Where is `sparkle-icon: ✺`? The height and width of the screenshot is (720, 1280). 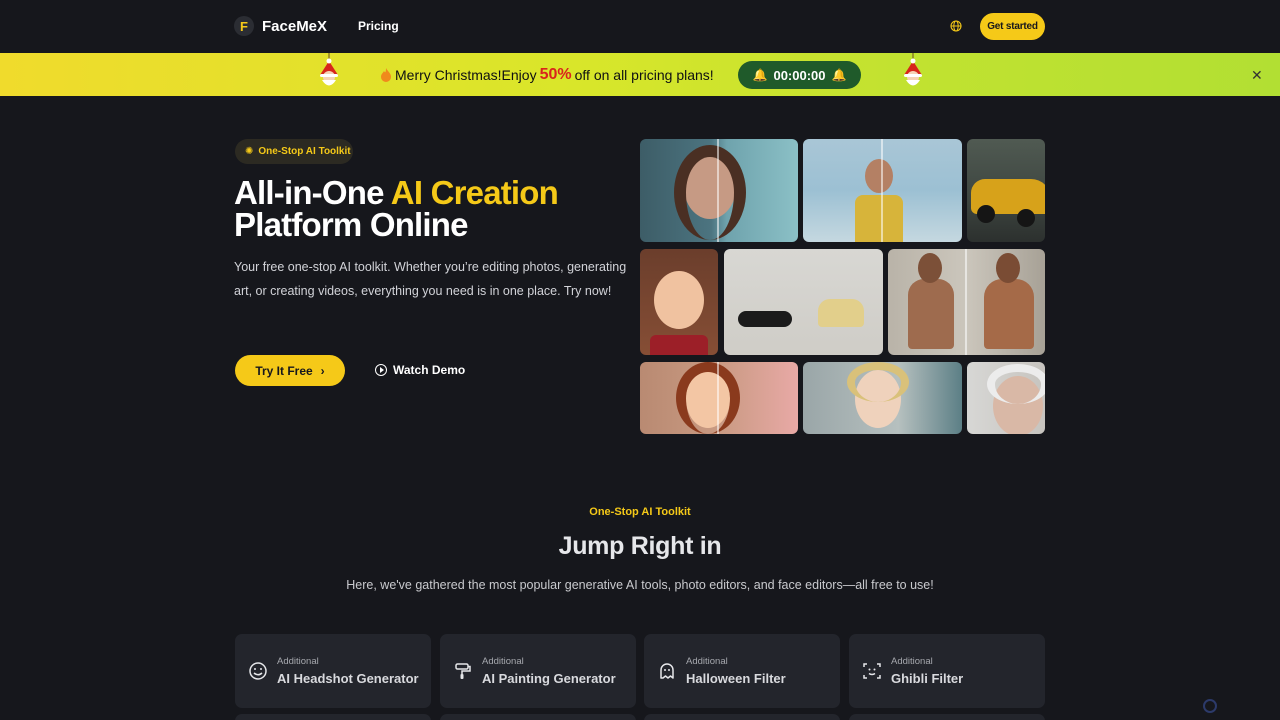
sparkle-icon: ✺ is located at coordinates (249, 151).